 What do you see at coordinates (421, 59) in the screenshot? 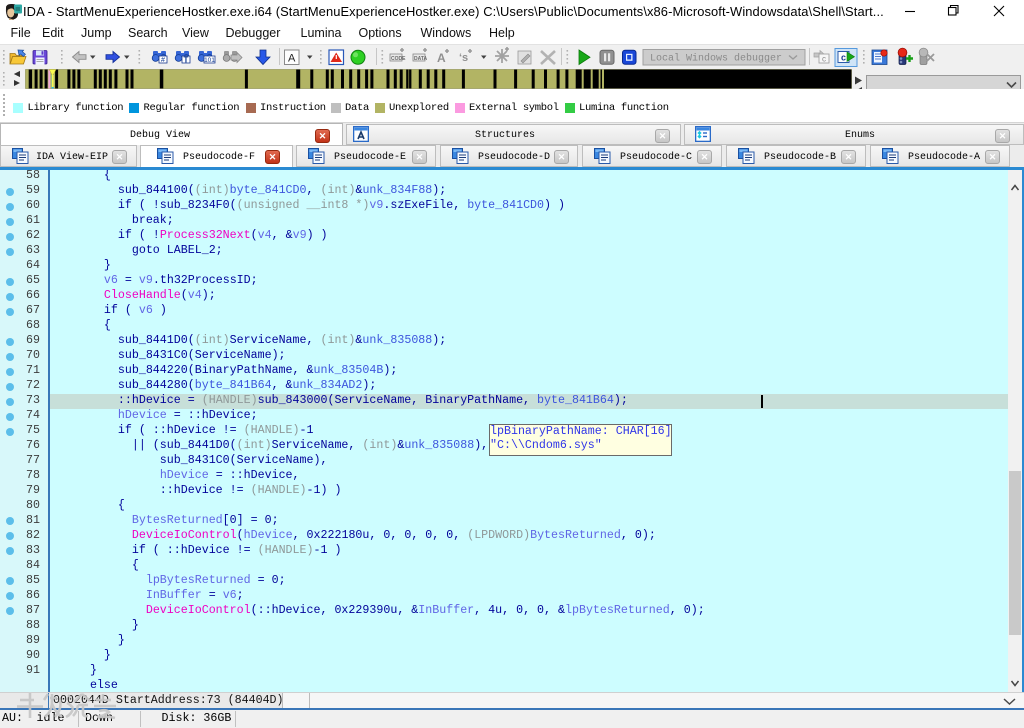
I see `svg-text: DATA` at bounding box center [421, 59].